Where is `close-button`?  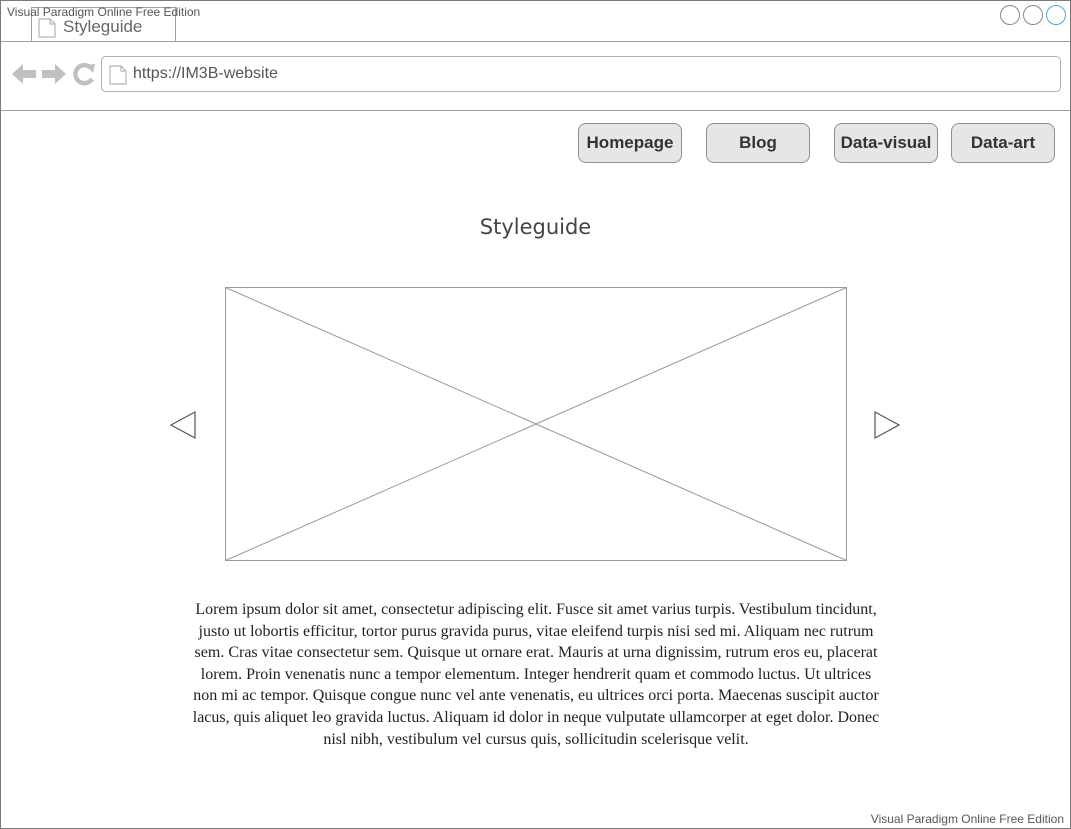 close-button is located at coordinates (1056, 15).